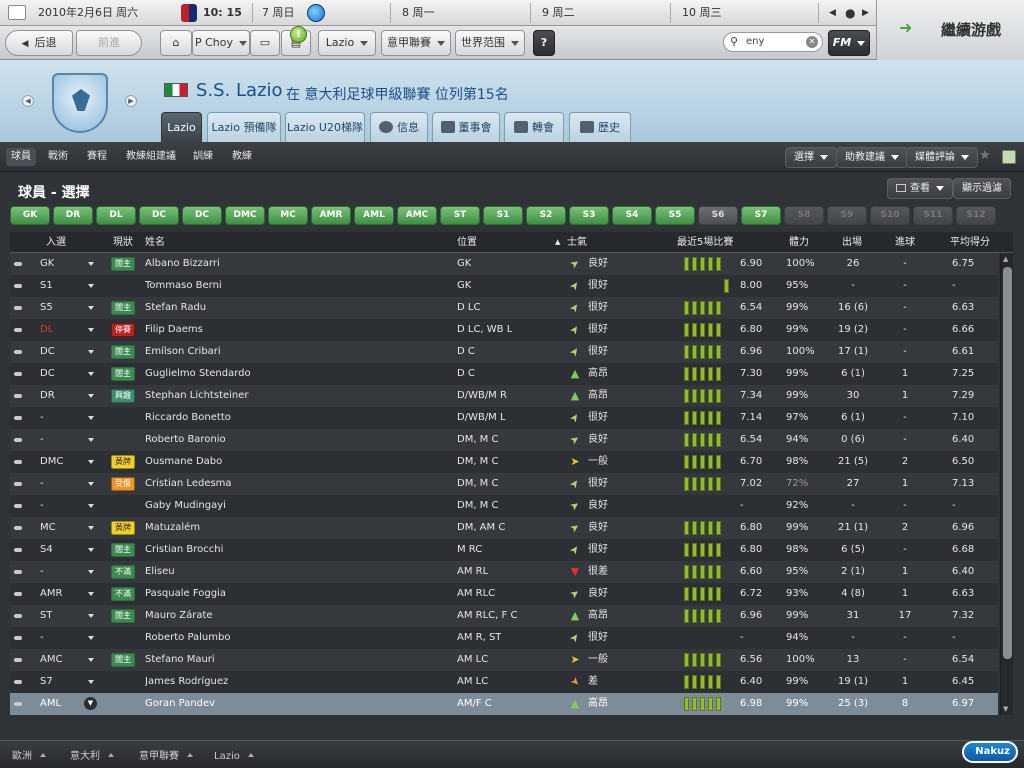 This screenshot has height=768, width=1024. Describe the element at coordinates (50, 704) in the screenshot. I see `selection-value: AML` at that location.